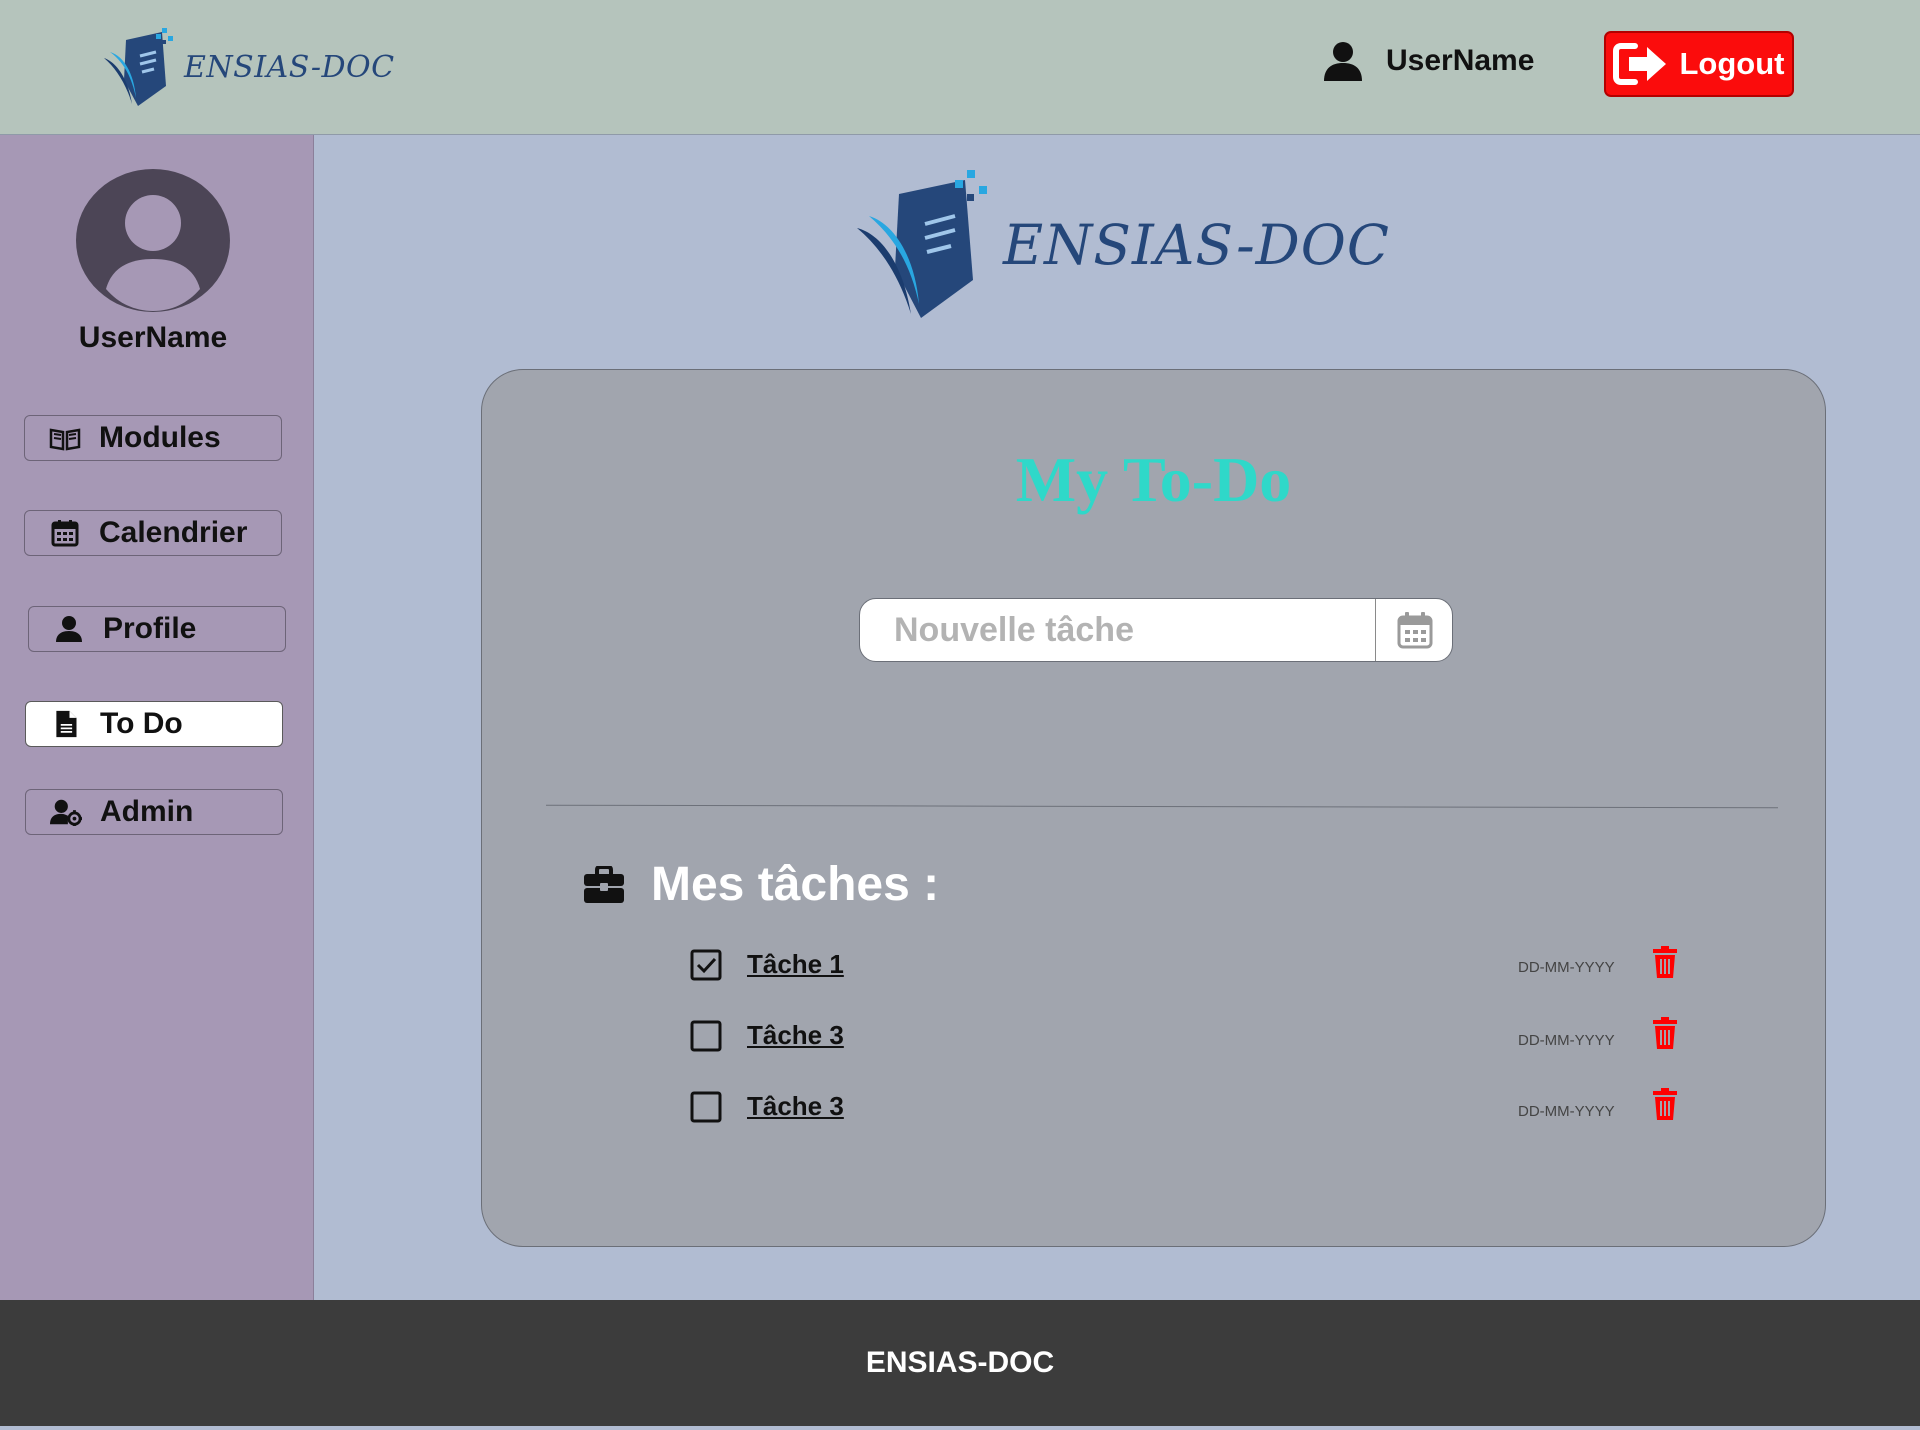 The image size is (1920, 1430). Describe the element at coordinates (141, 723) in the screenshot. I see `sidebar-item-label: To Do` at that location.